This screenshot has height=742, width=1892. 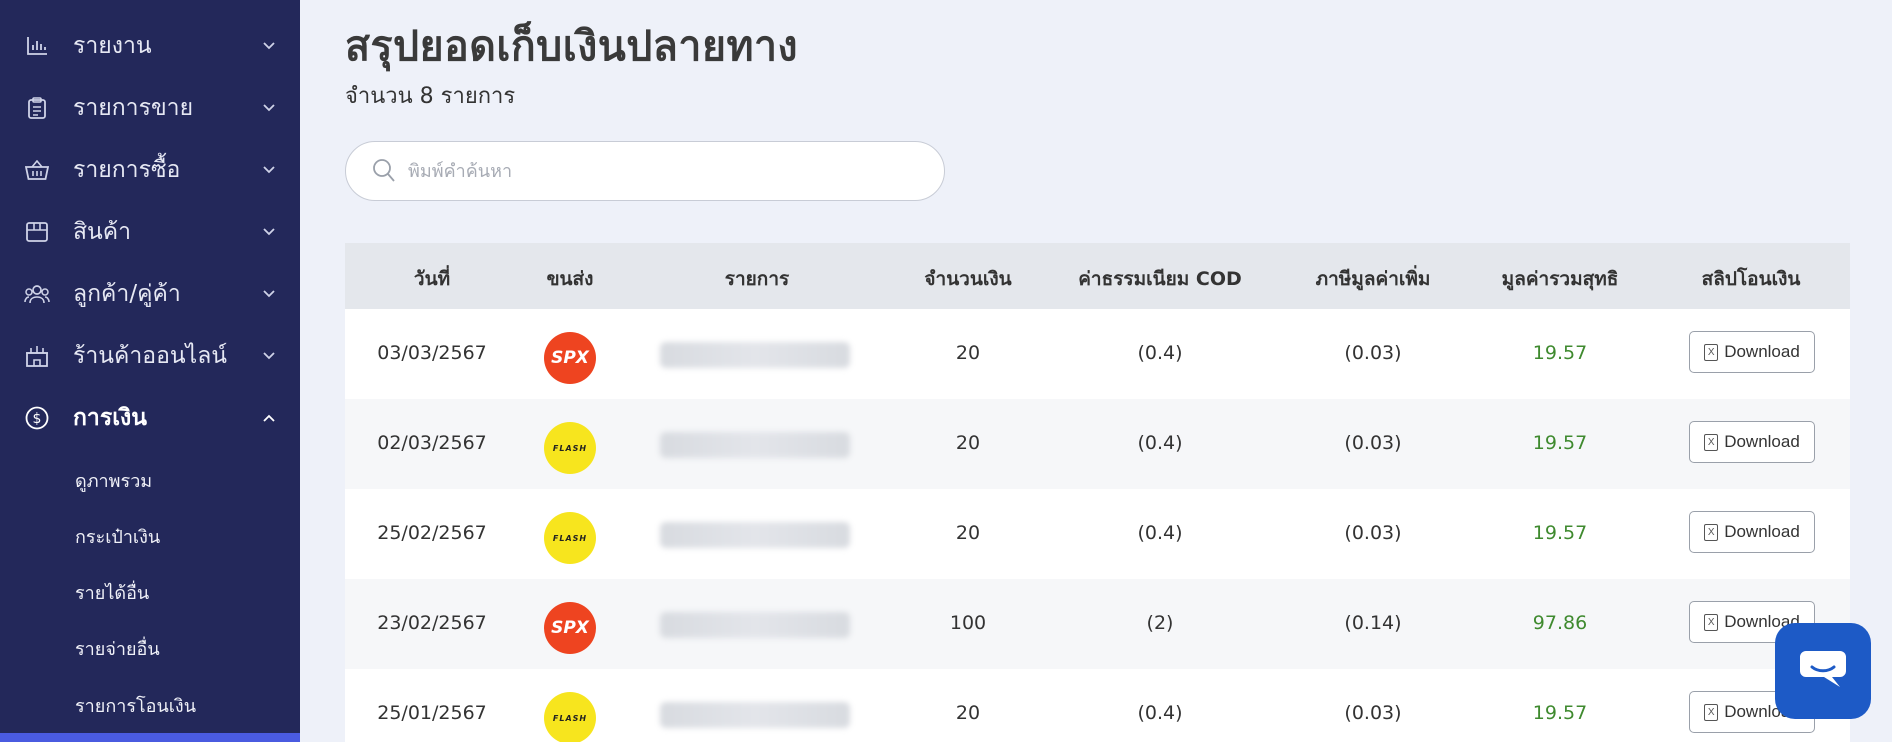 I want to click on nav-item-sales: รายการขาย, so click(x=150, y=108).